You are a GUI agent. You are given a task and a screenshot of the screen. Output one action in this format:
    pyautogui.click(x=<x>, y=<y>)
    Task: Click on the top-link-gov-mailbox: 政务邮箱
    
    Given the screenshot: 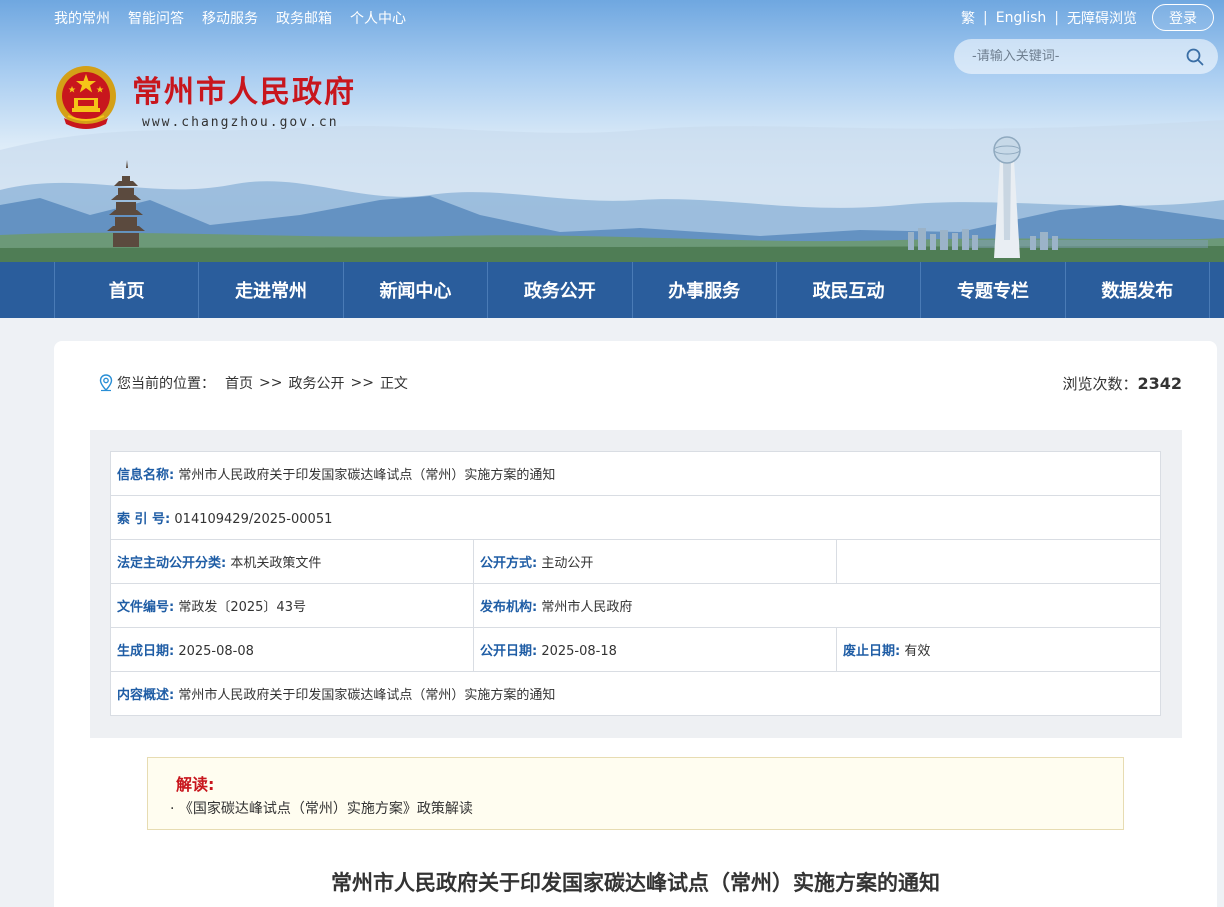 What is the action you would take?
    pyautogui.click(x=304, y=18)
    